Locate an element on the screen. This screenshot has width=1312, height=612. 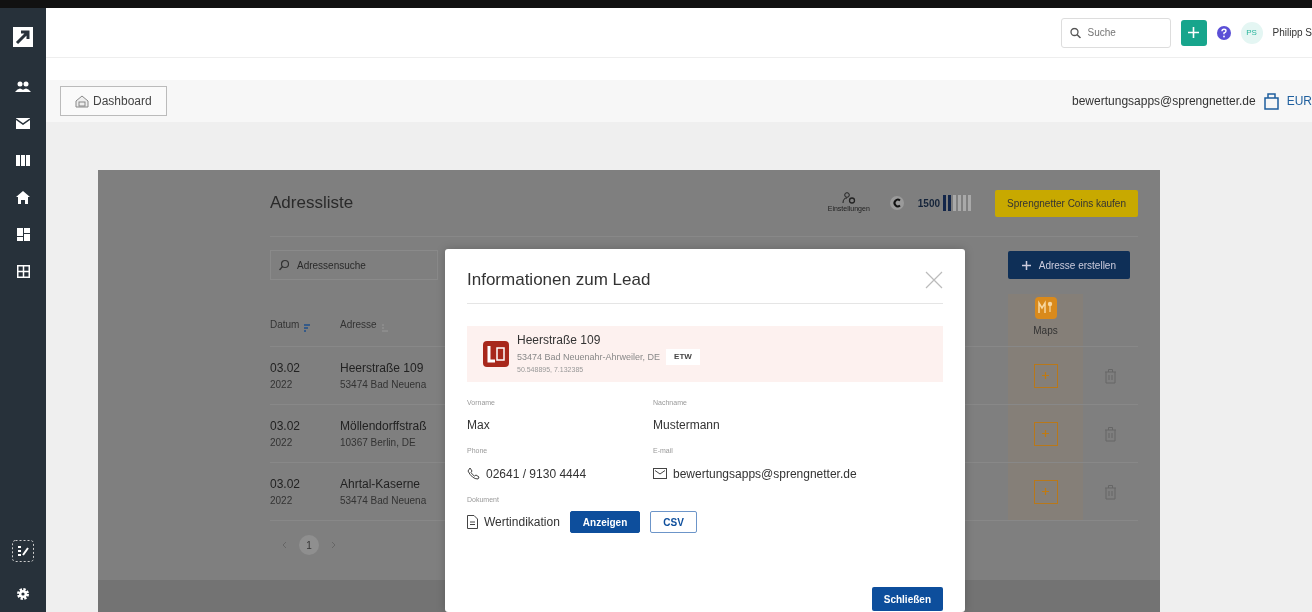
close-icon is located at coordinates (934, 279).